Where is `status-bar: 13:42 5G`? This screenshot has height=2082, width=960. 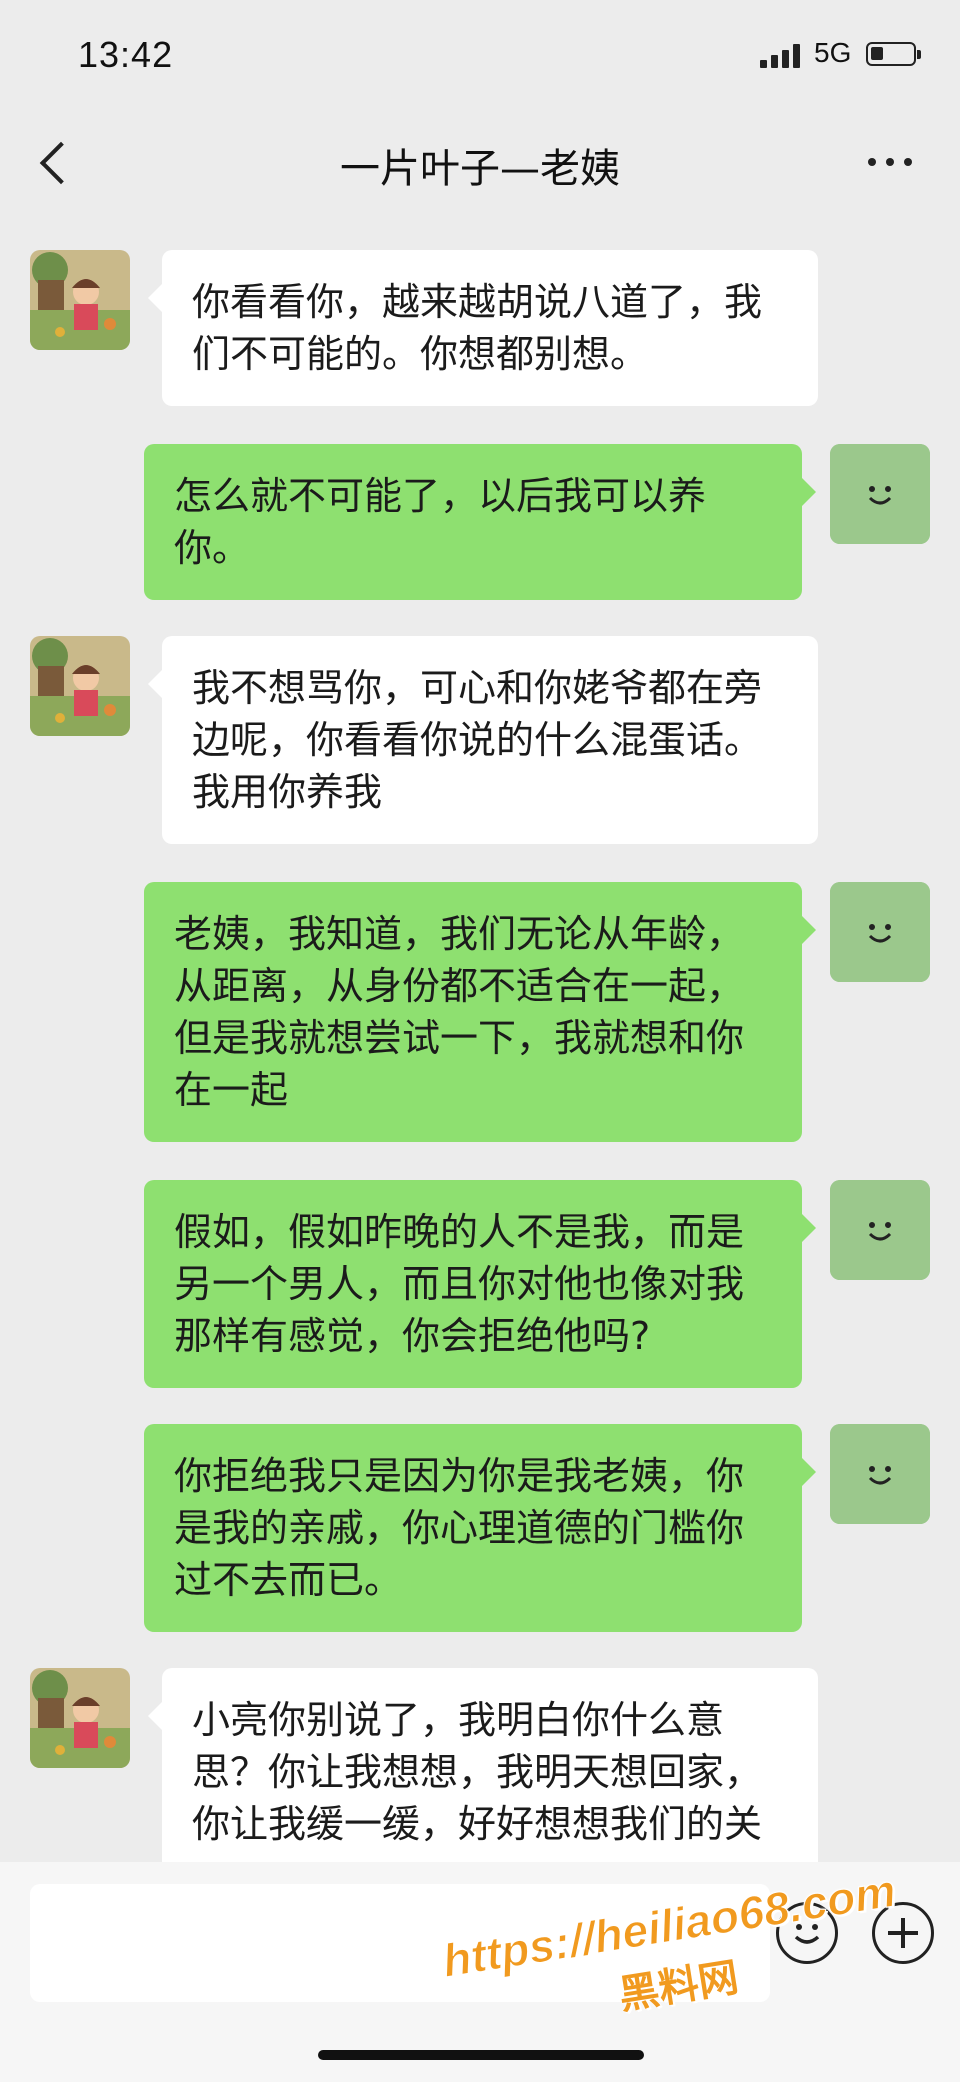
status-bar: 13:42 5G is located at coordinates (480, 55).